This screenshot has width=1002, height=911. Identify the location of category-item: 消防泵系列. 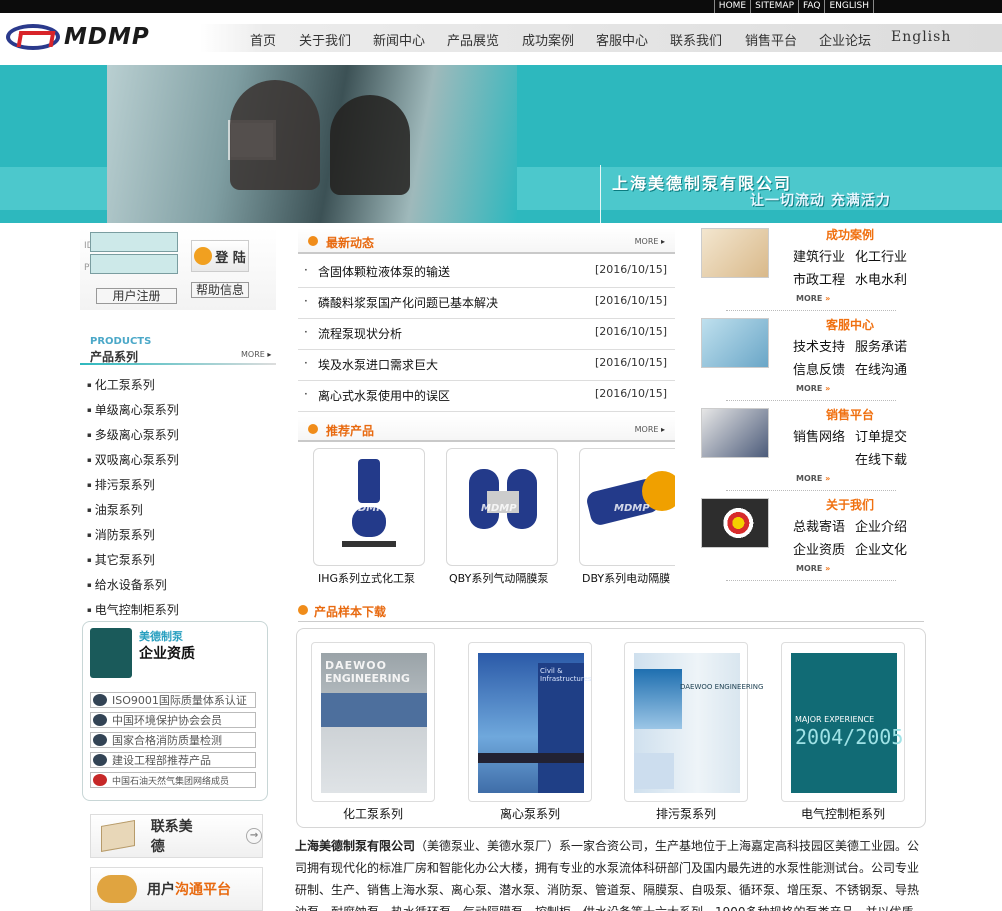
(121, 534).